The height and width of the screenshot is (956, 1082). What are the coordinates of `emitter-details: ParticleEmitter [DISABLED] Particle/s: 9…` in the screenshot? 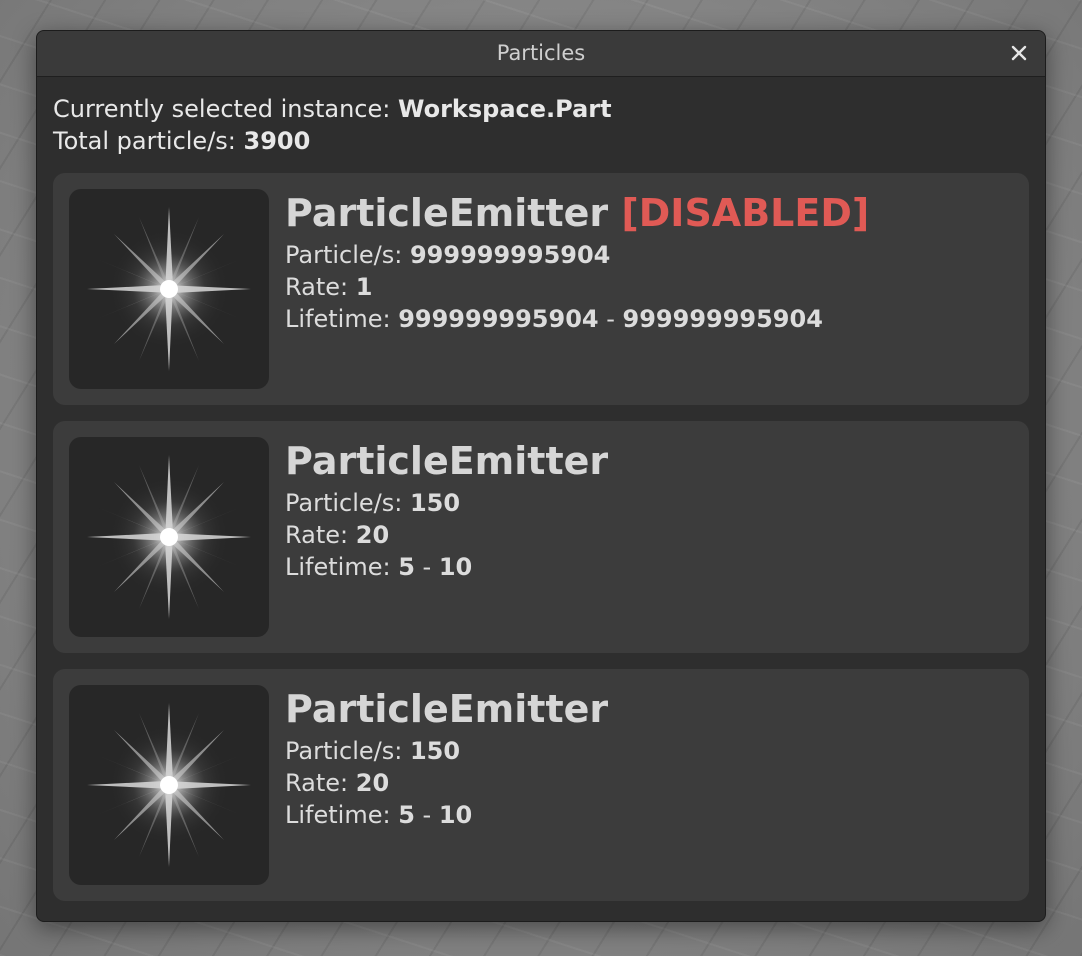 It's located at (649, 261).